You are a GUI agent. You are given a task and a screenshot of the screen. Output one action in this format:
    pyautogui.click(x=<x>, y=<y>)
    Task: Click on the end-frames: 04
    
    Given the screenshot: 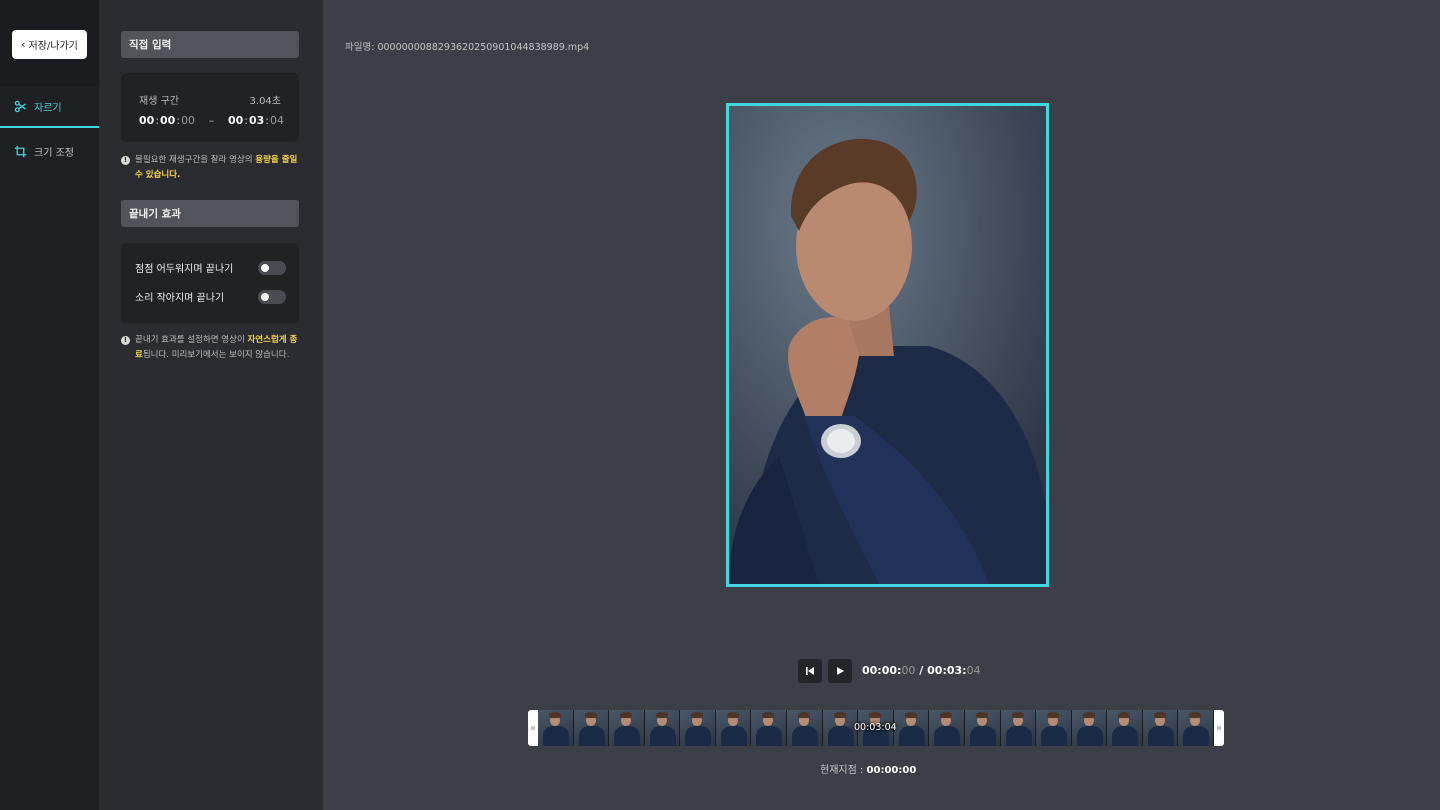 What is the action you would take?
    pyautogui.click(x=277, y=120)
    